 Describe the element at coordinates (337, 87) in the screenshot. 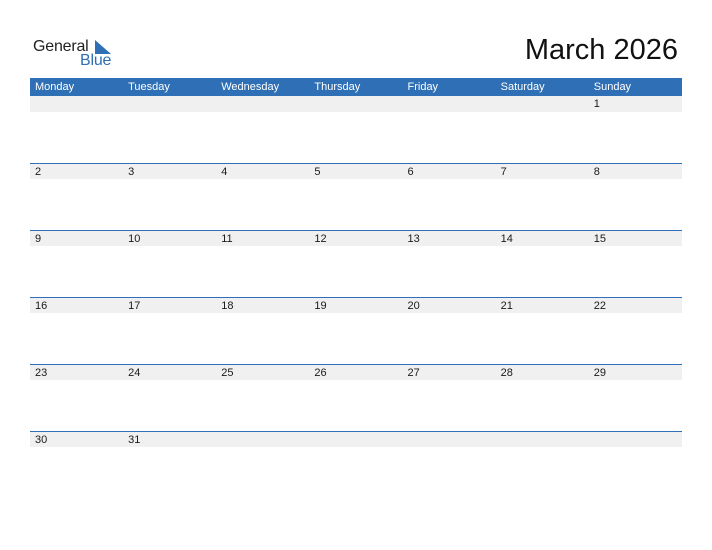

I see `weekday-thursday: Thursday` at that location.